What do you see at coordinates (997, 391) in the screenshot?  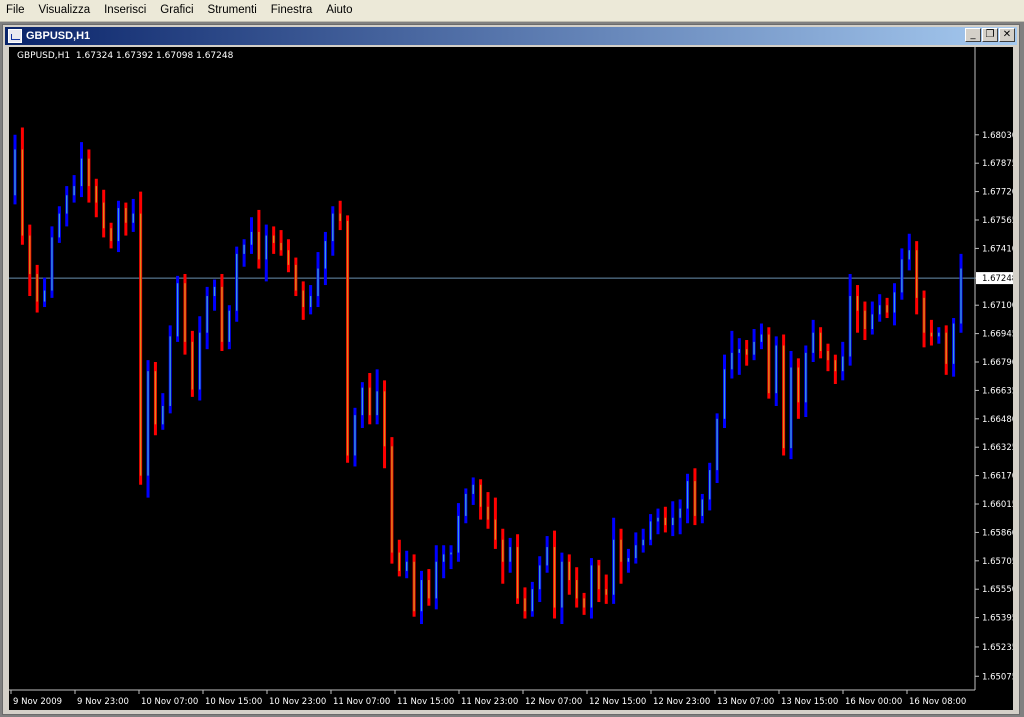 I see `y-tick-label: 1.66635` at bounding box center [997, 391].